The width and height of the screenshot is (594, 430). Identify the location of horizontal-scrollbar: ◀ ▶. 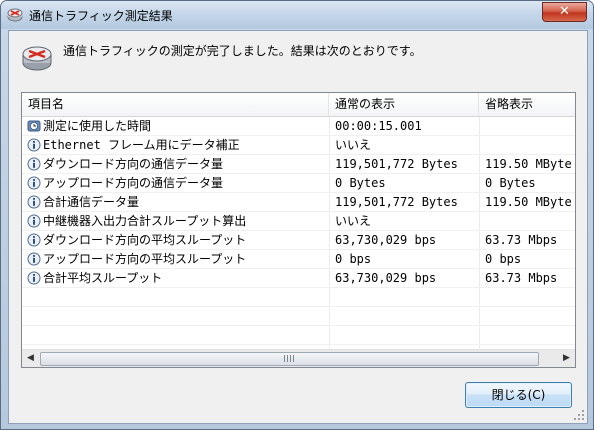
(298, 358).